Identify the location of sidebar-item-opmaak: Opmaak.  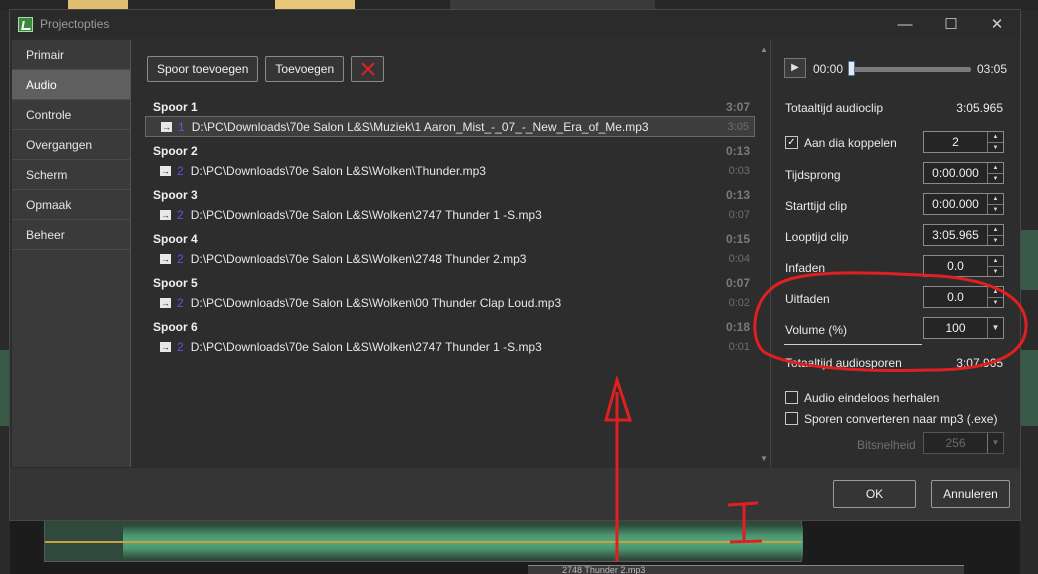
(71, 205).